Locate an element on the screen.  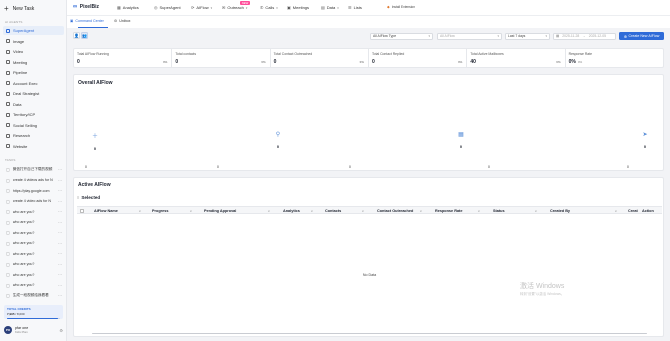
sidebar-item-territory: Territory/ICP is located at coordinates (33, 114).